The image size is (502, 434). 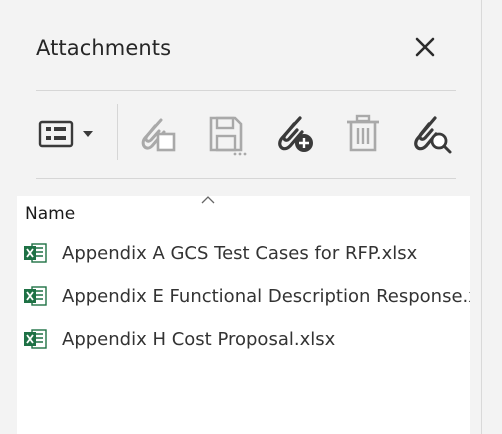 I want to click on list-item: Appendix H Cost Proposal.xlsx, so click(x=243, y=339).